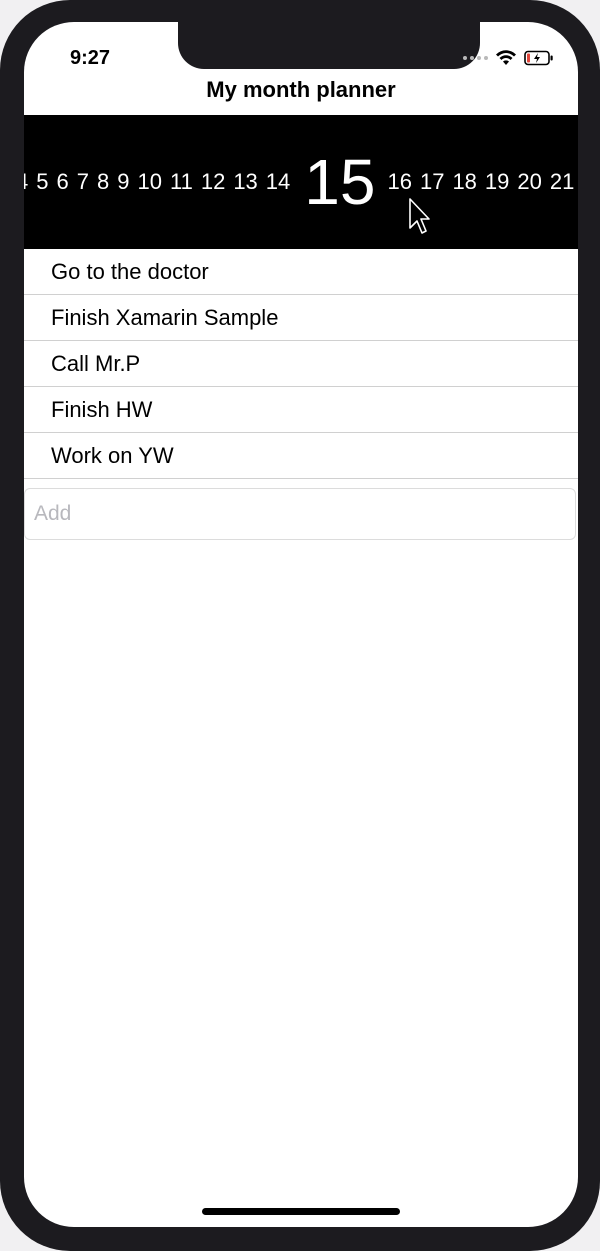  What do you see at coordinates (181, 182) in the screenshot?
I see `day-item: 11` at bounding box center [181, 182].